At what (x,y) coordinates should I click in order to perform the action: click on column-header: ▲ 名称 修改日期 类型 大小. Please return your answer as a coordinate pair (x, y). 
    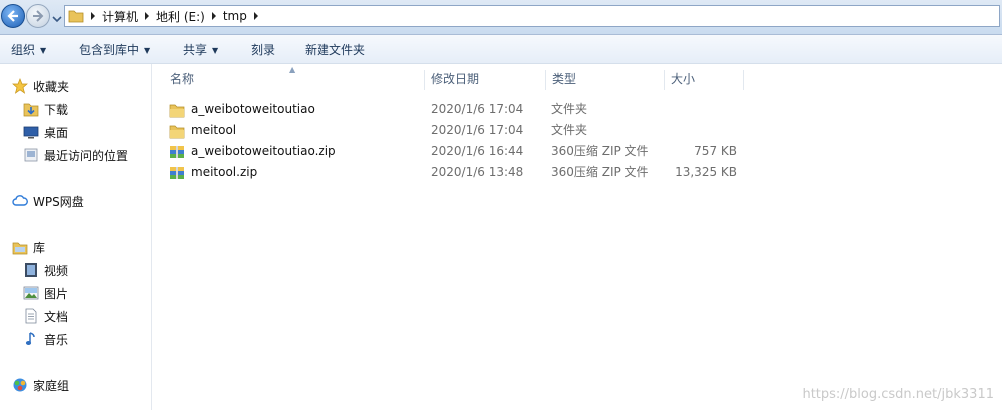
    Looking at the image, I should click on (577, 77).